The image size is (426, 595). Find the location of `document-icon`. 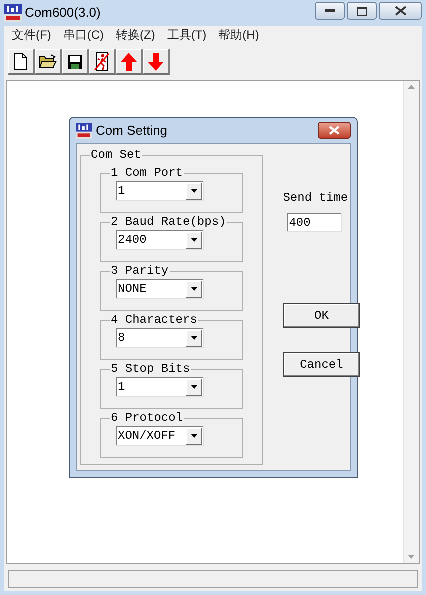

document-icon is located at coordinates (21, 61).